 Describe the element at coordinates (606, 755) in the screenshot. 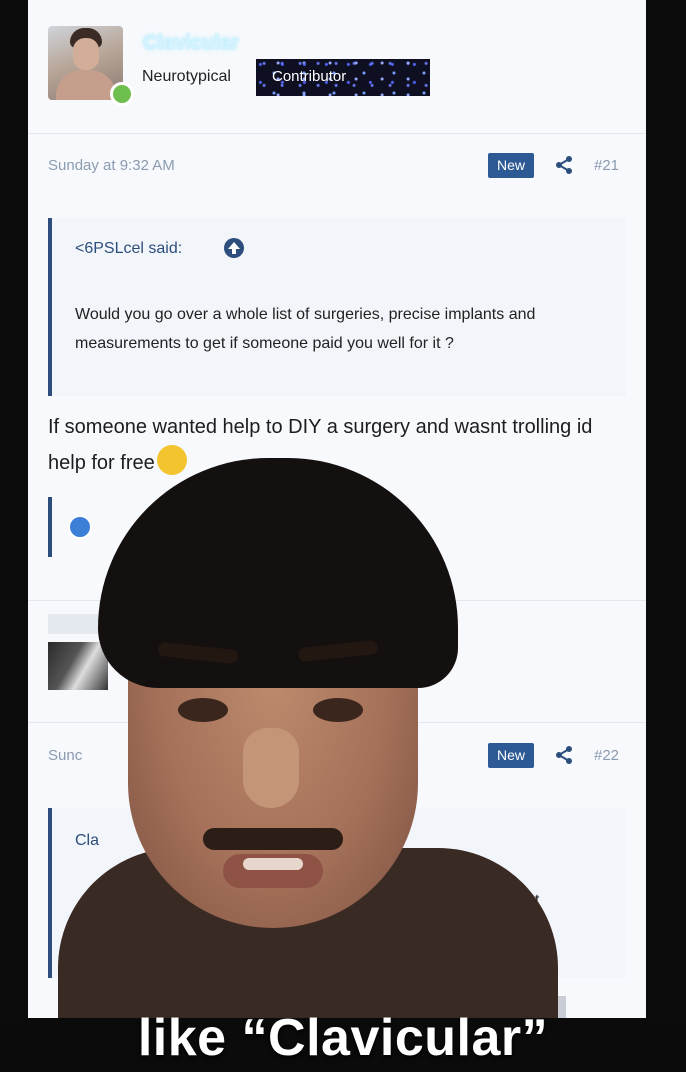

I see `post-number: #22` at that location.